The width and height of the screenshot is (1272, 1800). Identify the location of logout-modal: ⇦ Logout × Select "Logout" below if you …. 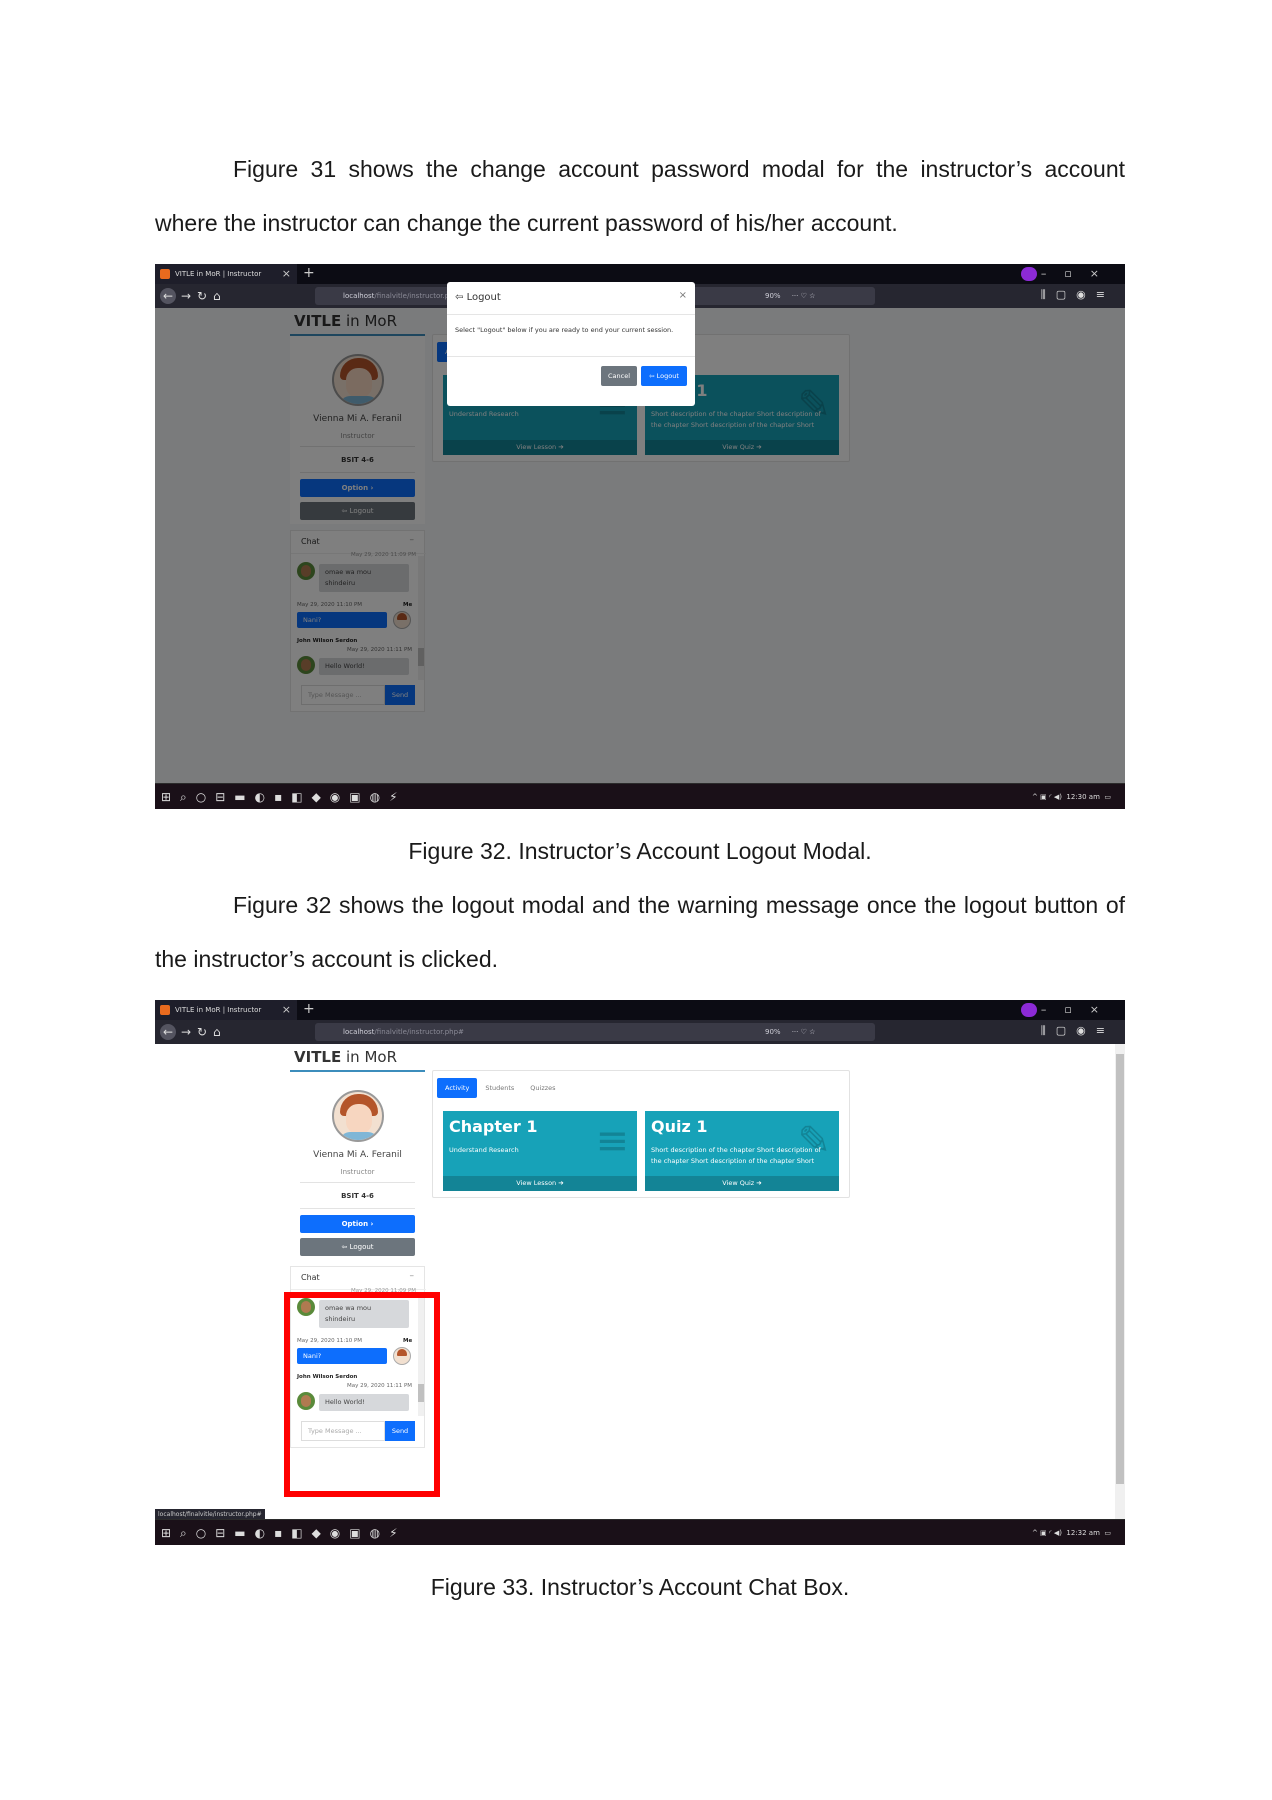
(571, 344).